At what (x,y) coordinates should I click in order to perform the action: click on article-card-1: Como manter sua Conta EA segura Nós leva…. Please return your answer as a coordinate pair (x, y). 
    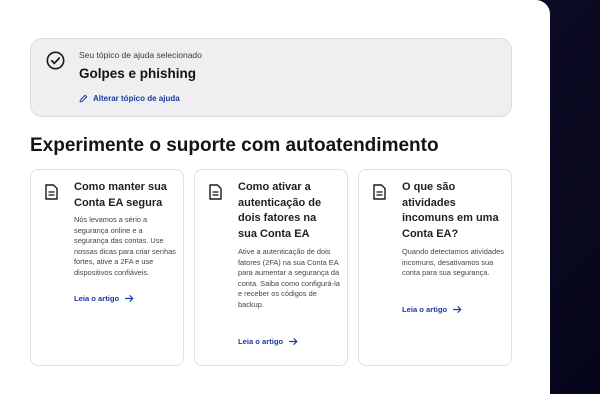
    Looking at the image, I should click on (107, 267).